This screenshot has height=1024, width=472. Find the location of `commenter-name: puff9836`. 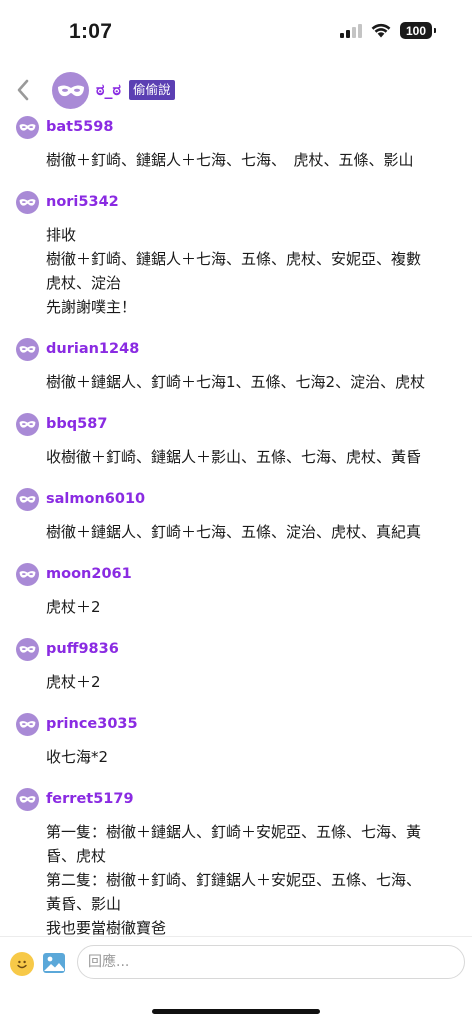

commenter-name: puff9836 is located at coordinates (82, 649).